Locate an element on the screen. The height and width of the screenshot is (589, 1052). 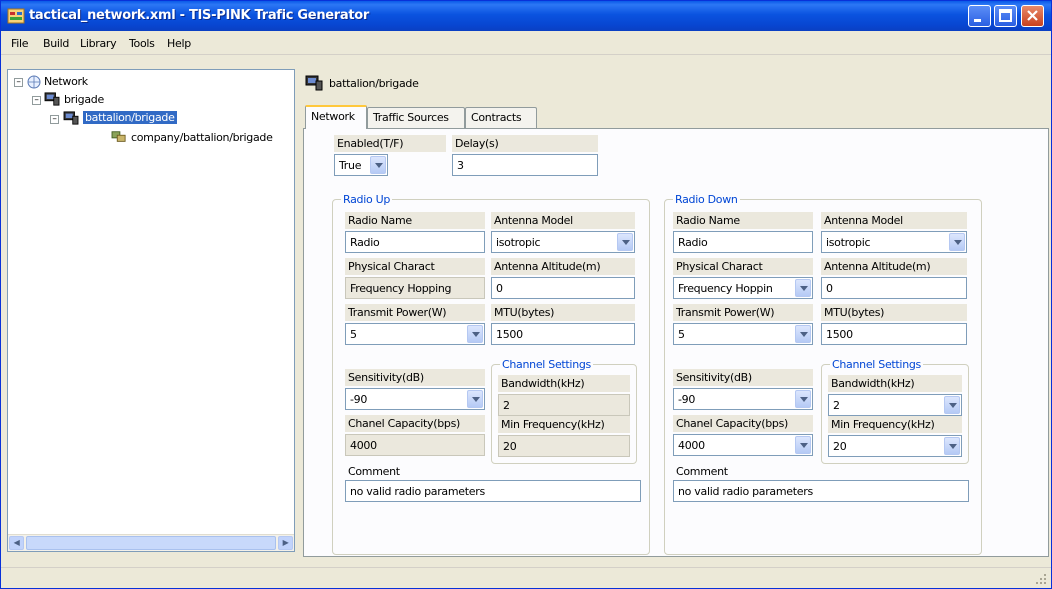
min-frequency-select: 20 is located at coordinates (895, 446).